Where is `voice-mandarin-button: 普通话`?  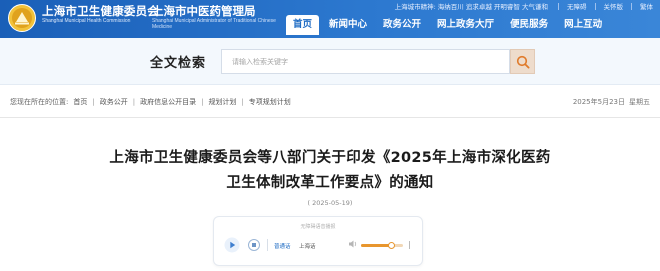
voice-mandarin-button: 普通话 is located at coordinates (282, 246).